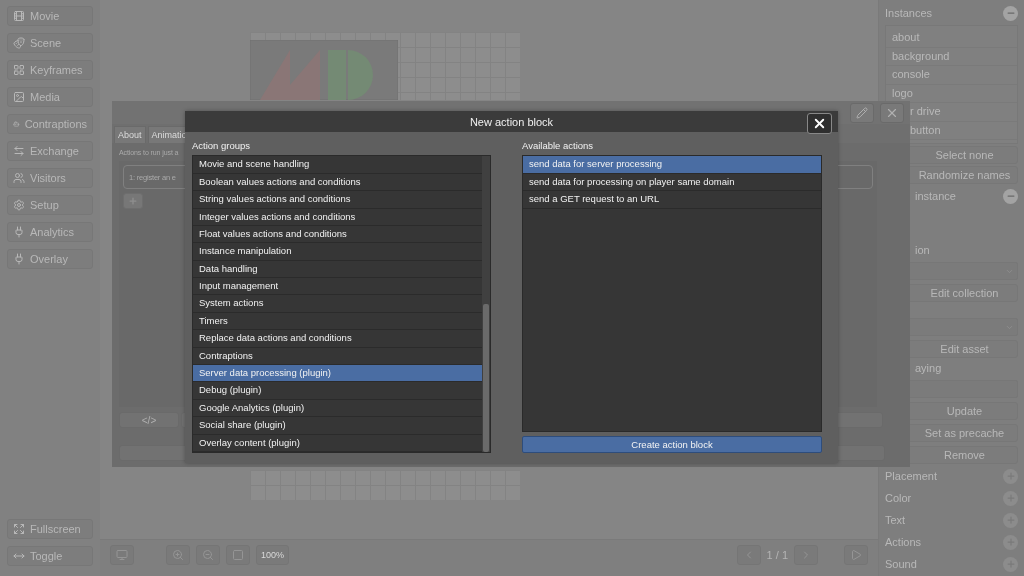 The width and height of the screenshot is (1024, 576). I want to click on section-title: Placement, so click(911, 476).